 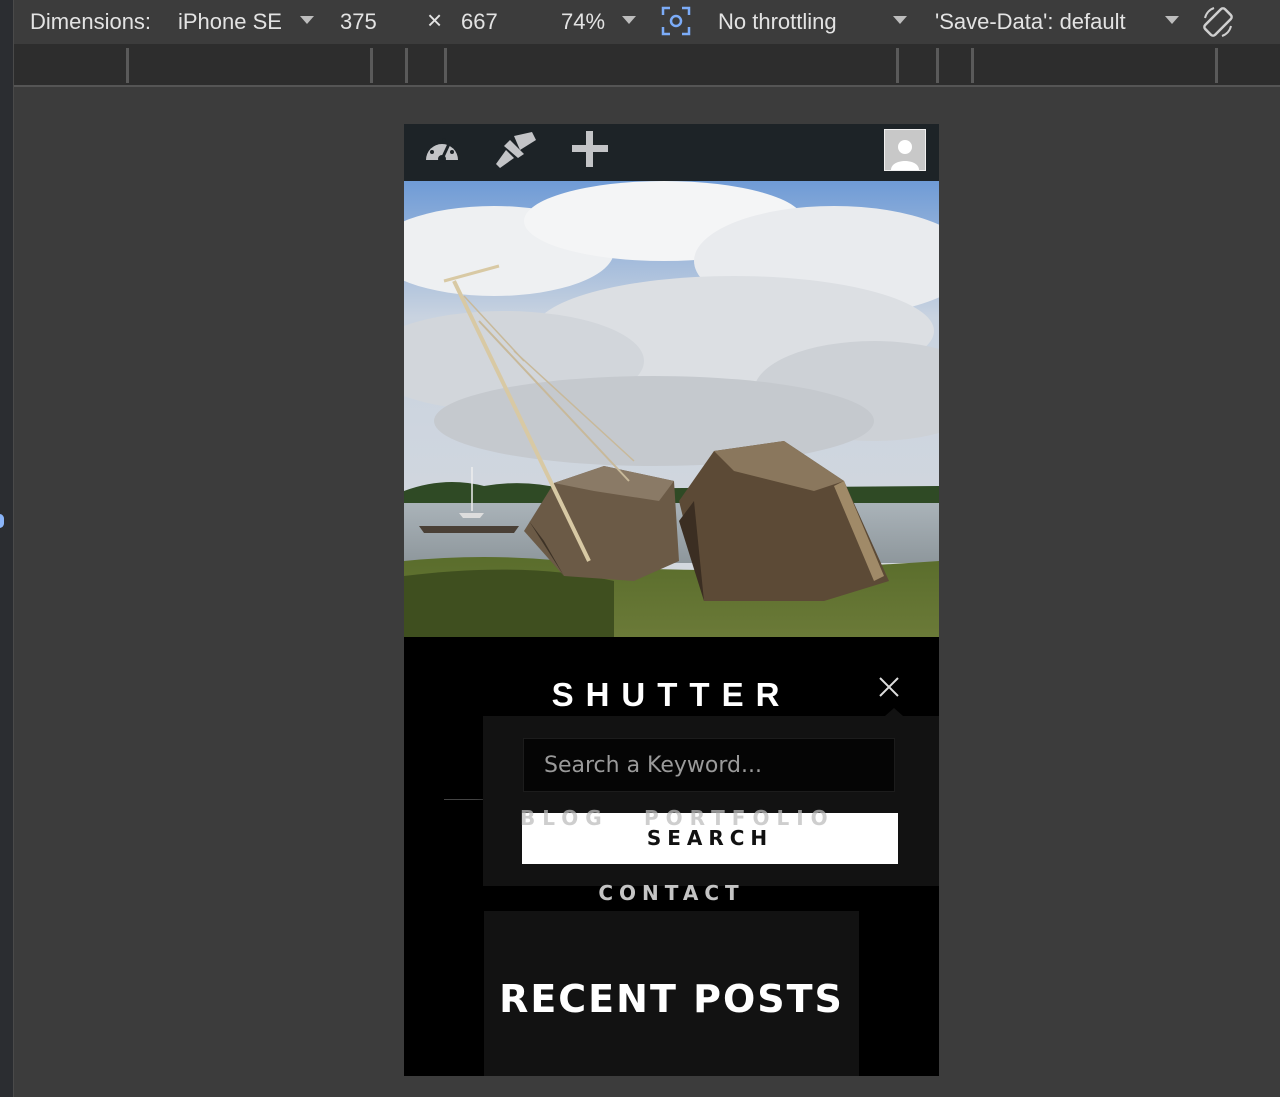 What do you see at coordinates (671, 999) in the screenshot?
I see `recent-posts-heading: RECENT POSTS` at bounding box center [671, 999].